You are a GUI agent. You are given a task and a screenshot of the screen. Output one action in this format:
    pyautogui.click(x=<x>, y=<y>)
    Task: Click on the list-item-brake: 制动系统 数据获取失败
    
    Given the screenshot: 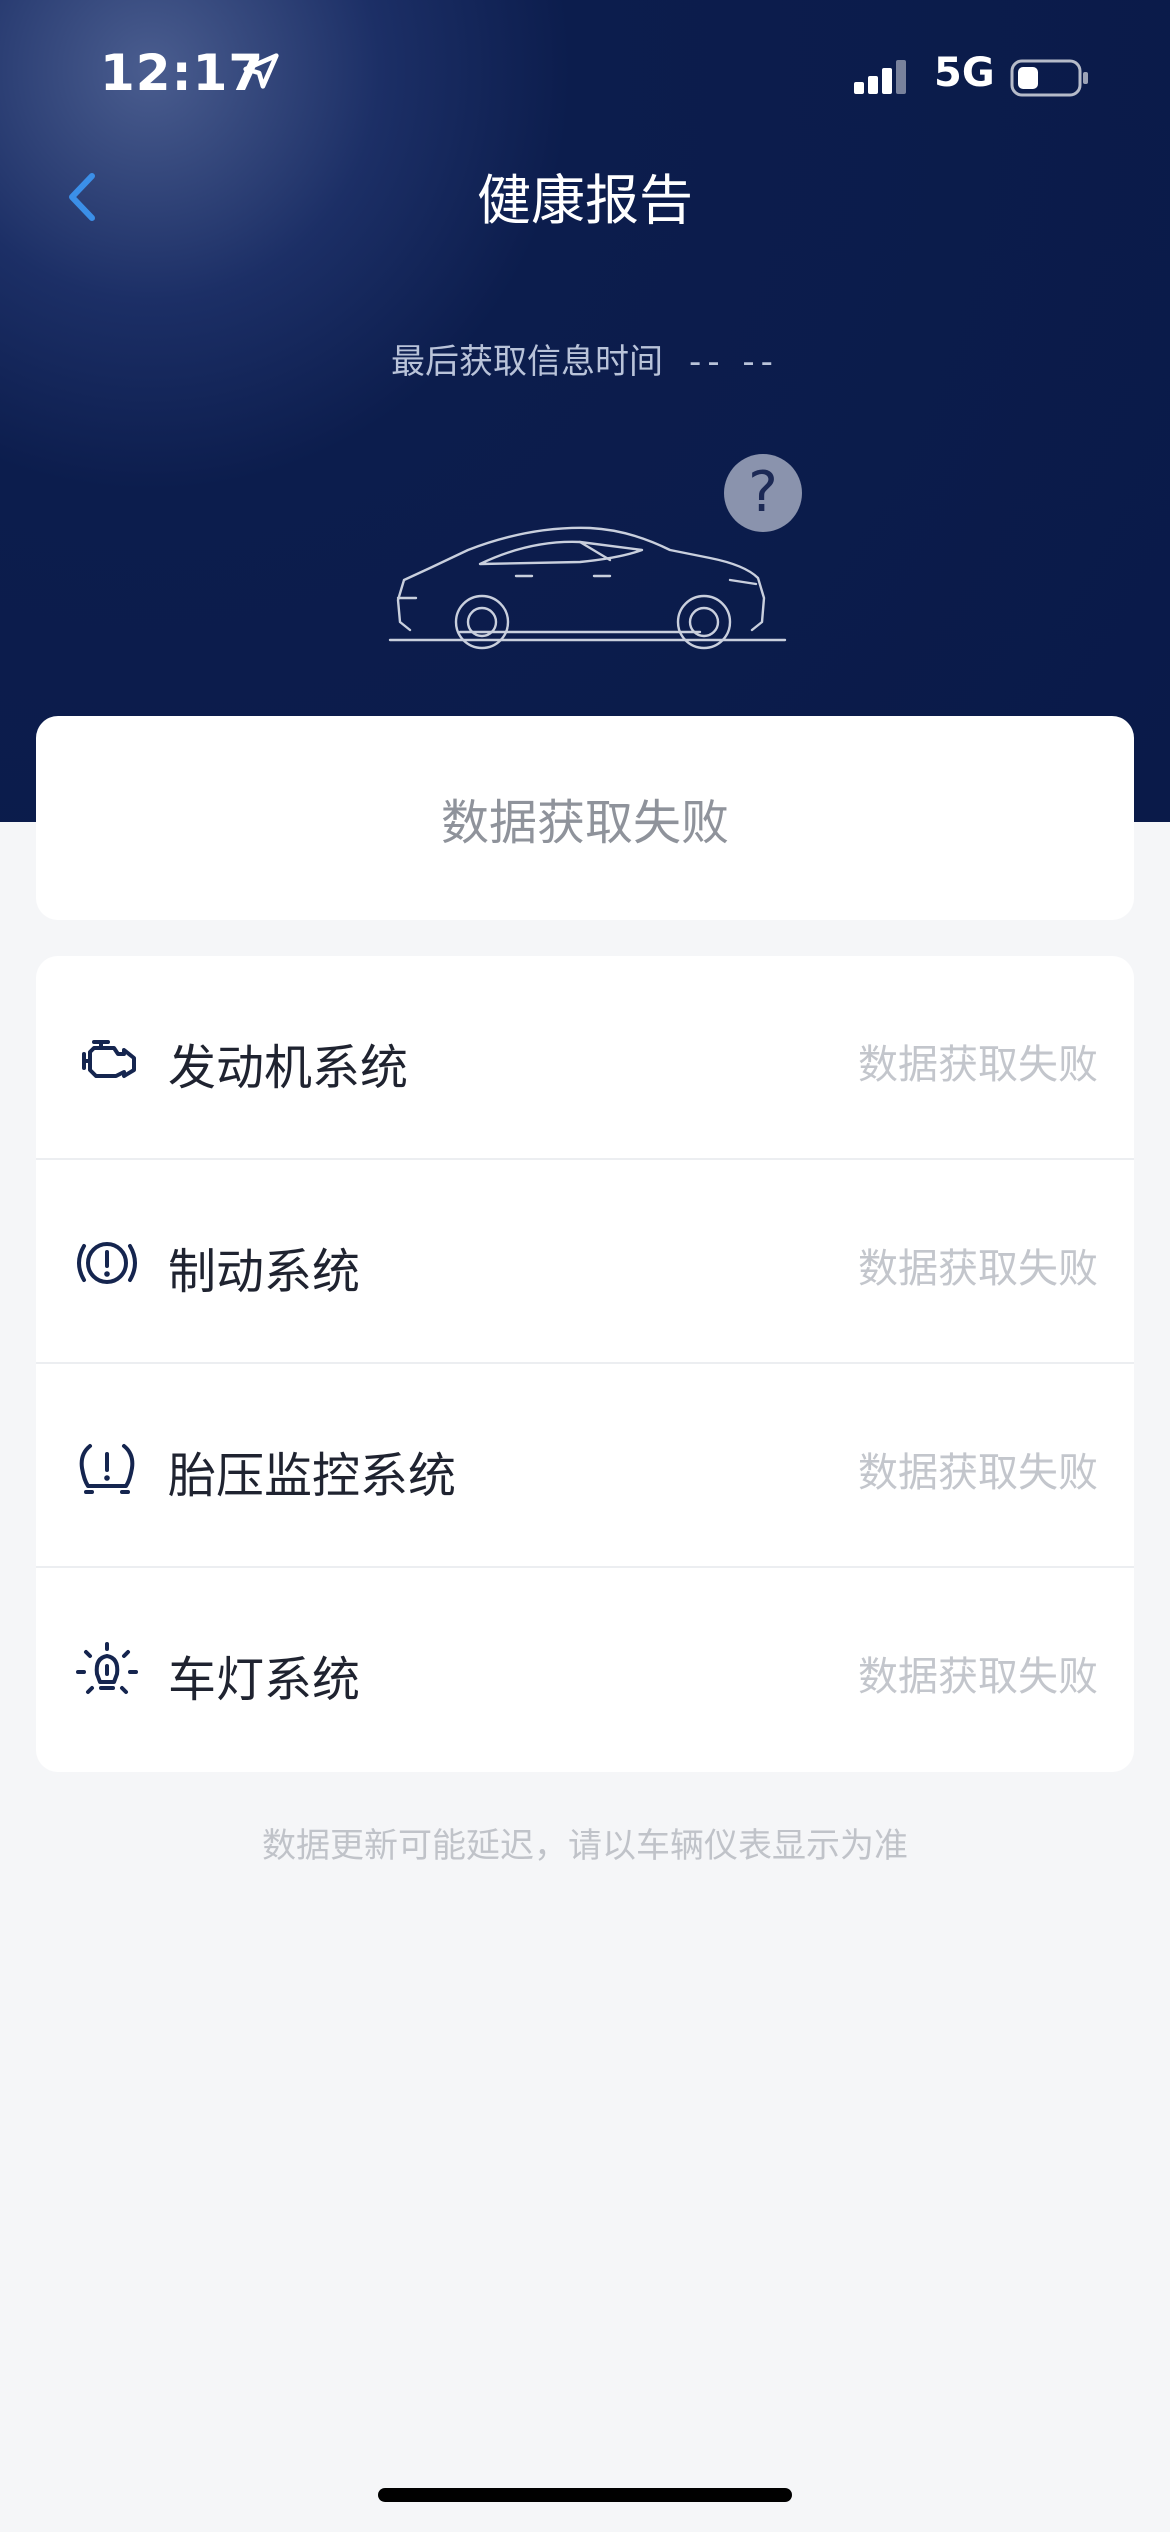 What is the action you would take?
    pyautogui.click(x=585, y=1262)
    